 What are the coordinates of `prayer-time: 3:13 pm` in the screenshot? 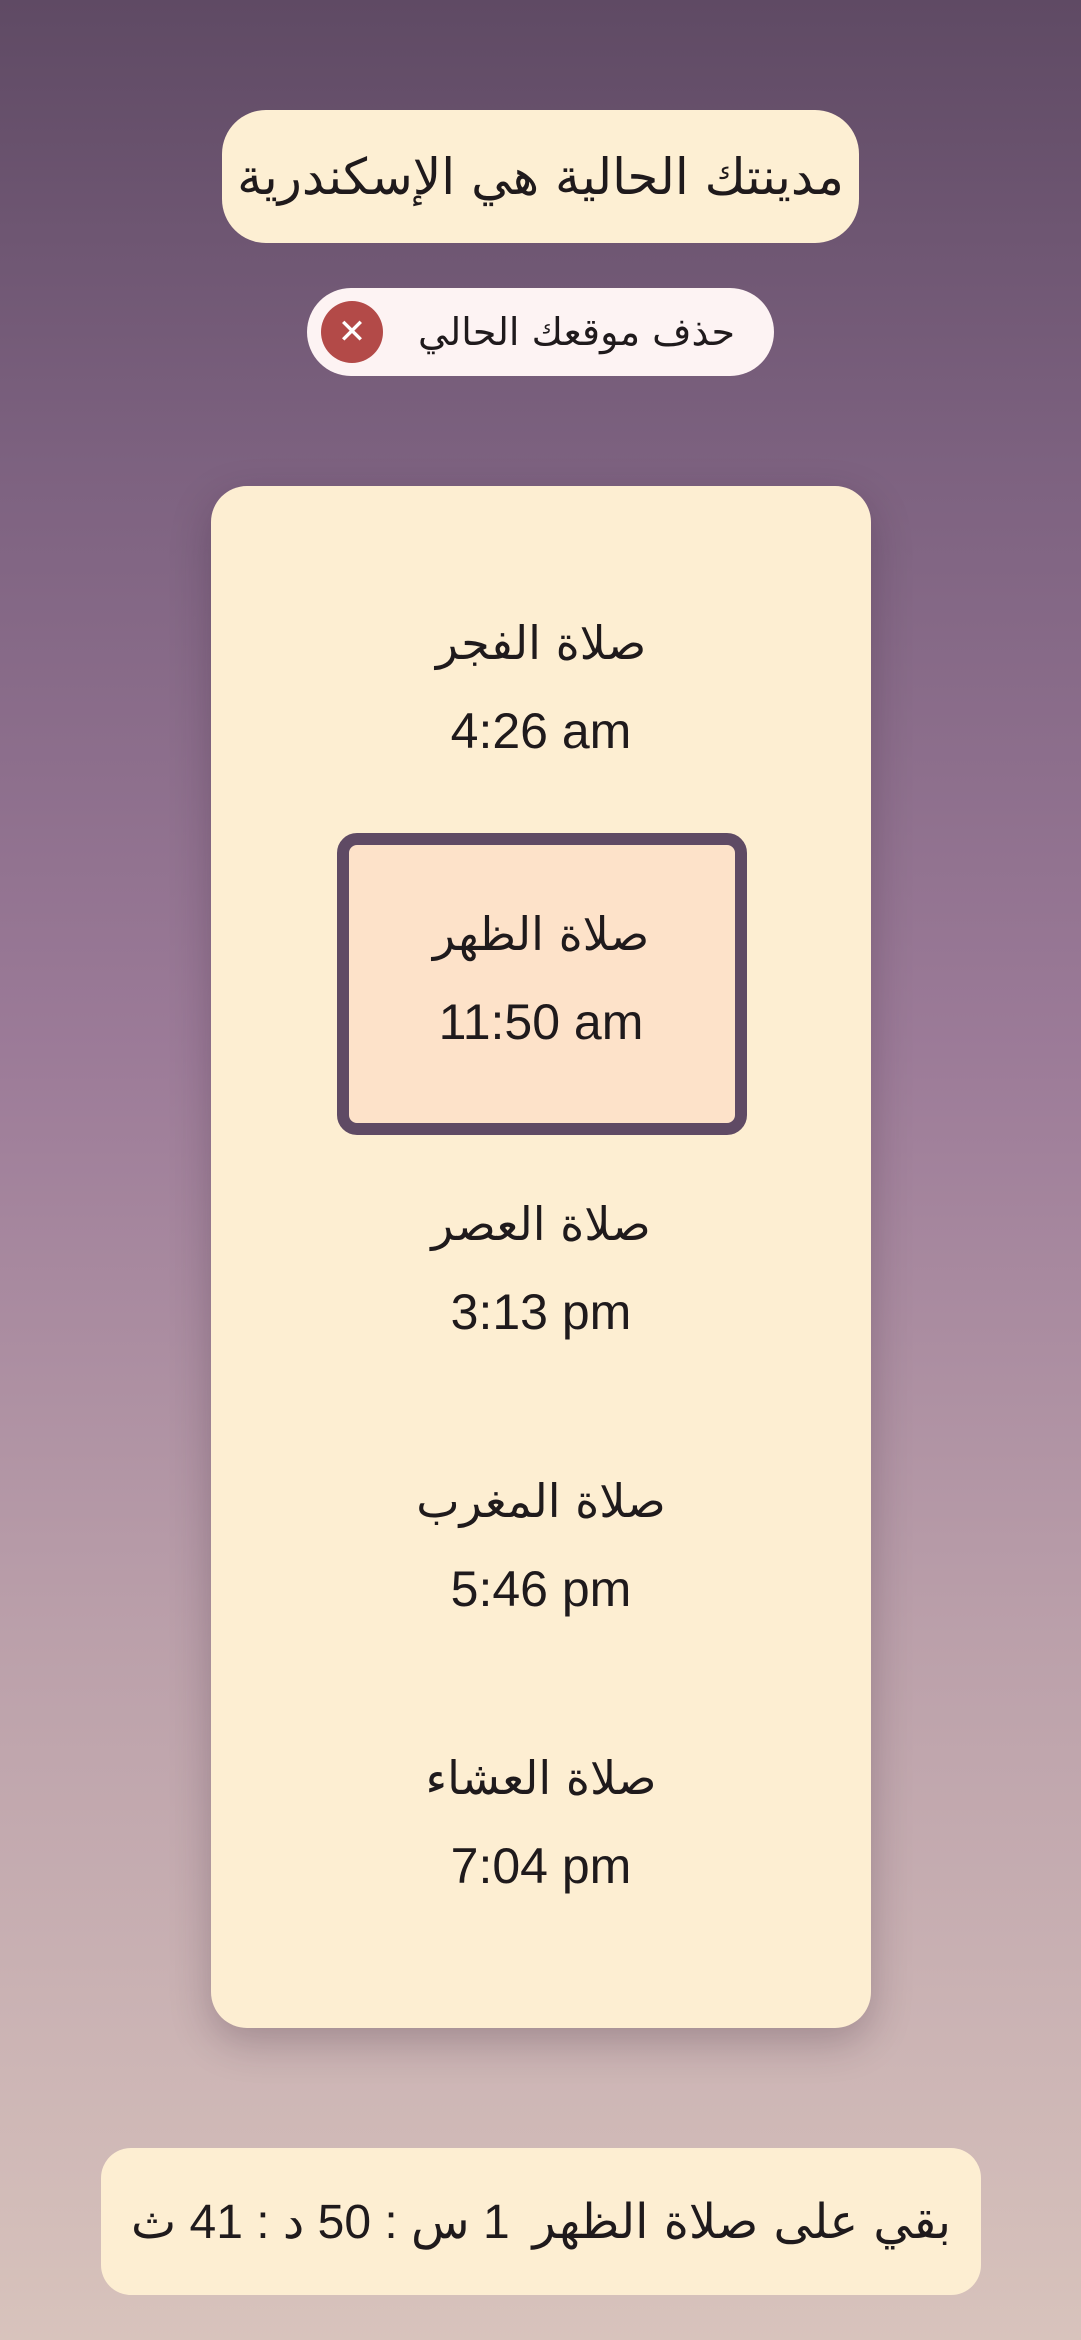 It's located at (541, 1312).